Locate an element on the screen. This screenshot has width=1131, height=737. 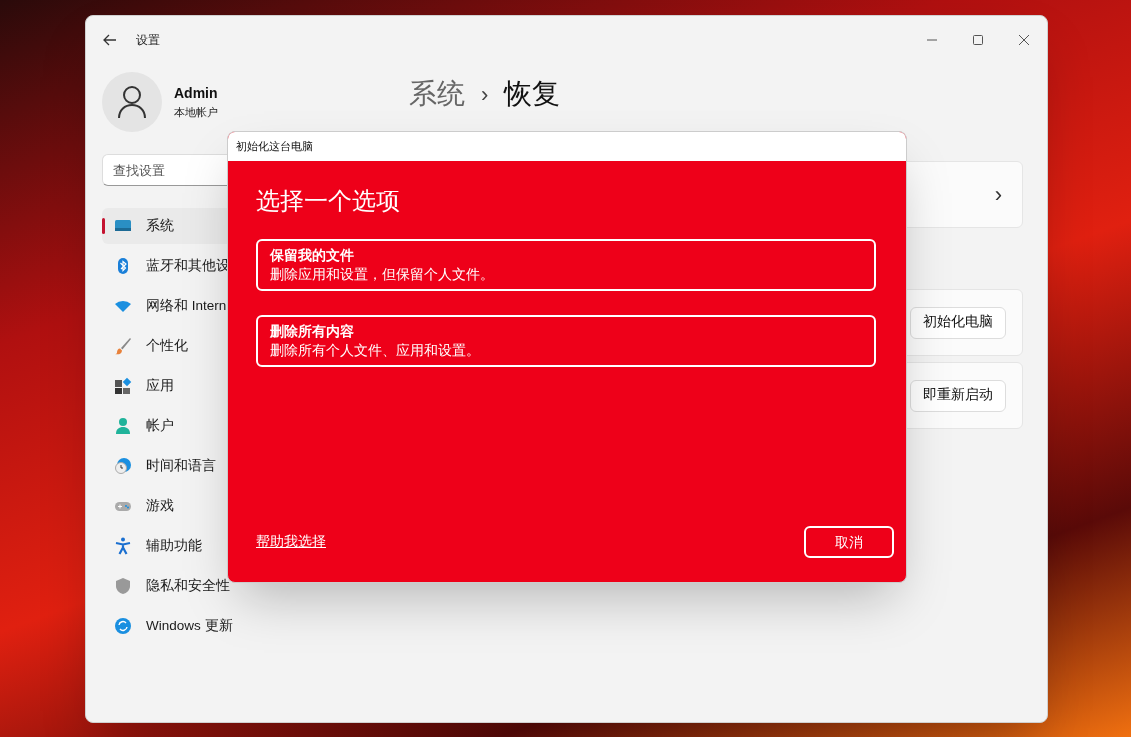
window-title: 设置 is located at coordinates (148, 40).